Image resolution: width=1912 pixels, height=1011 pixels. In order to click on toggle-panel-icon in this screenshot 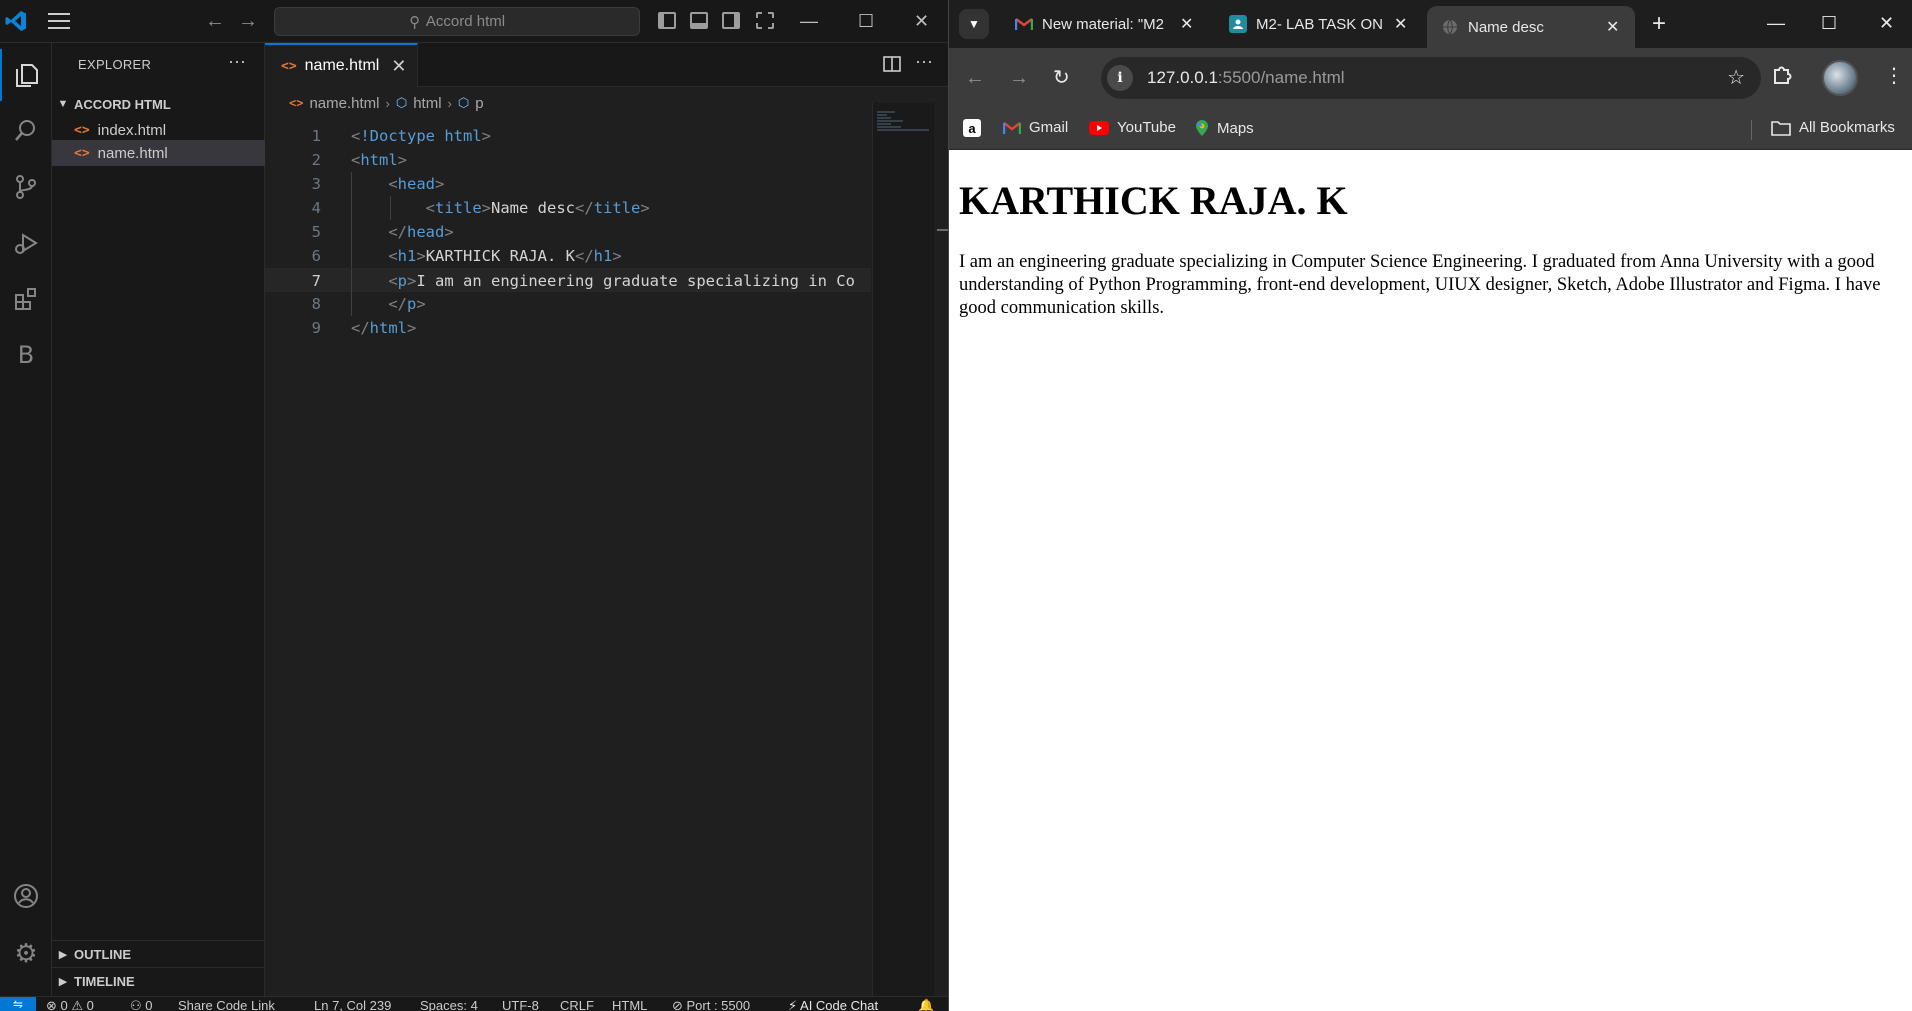, I will do `click(699, 20)`.